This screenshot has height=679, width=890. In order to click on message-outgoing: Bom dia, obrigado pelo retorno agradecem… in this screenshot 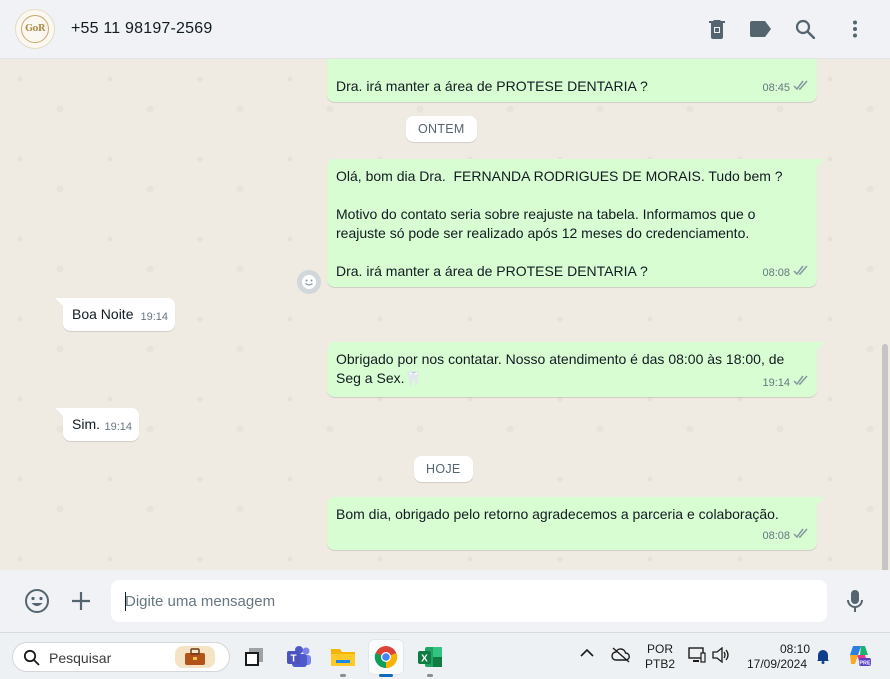, I will do `click(576, 523)`.